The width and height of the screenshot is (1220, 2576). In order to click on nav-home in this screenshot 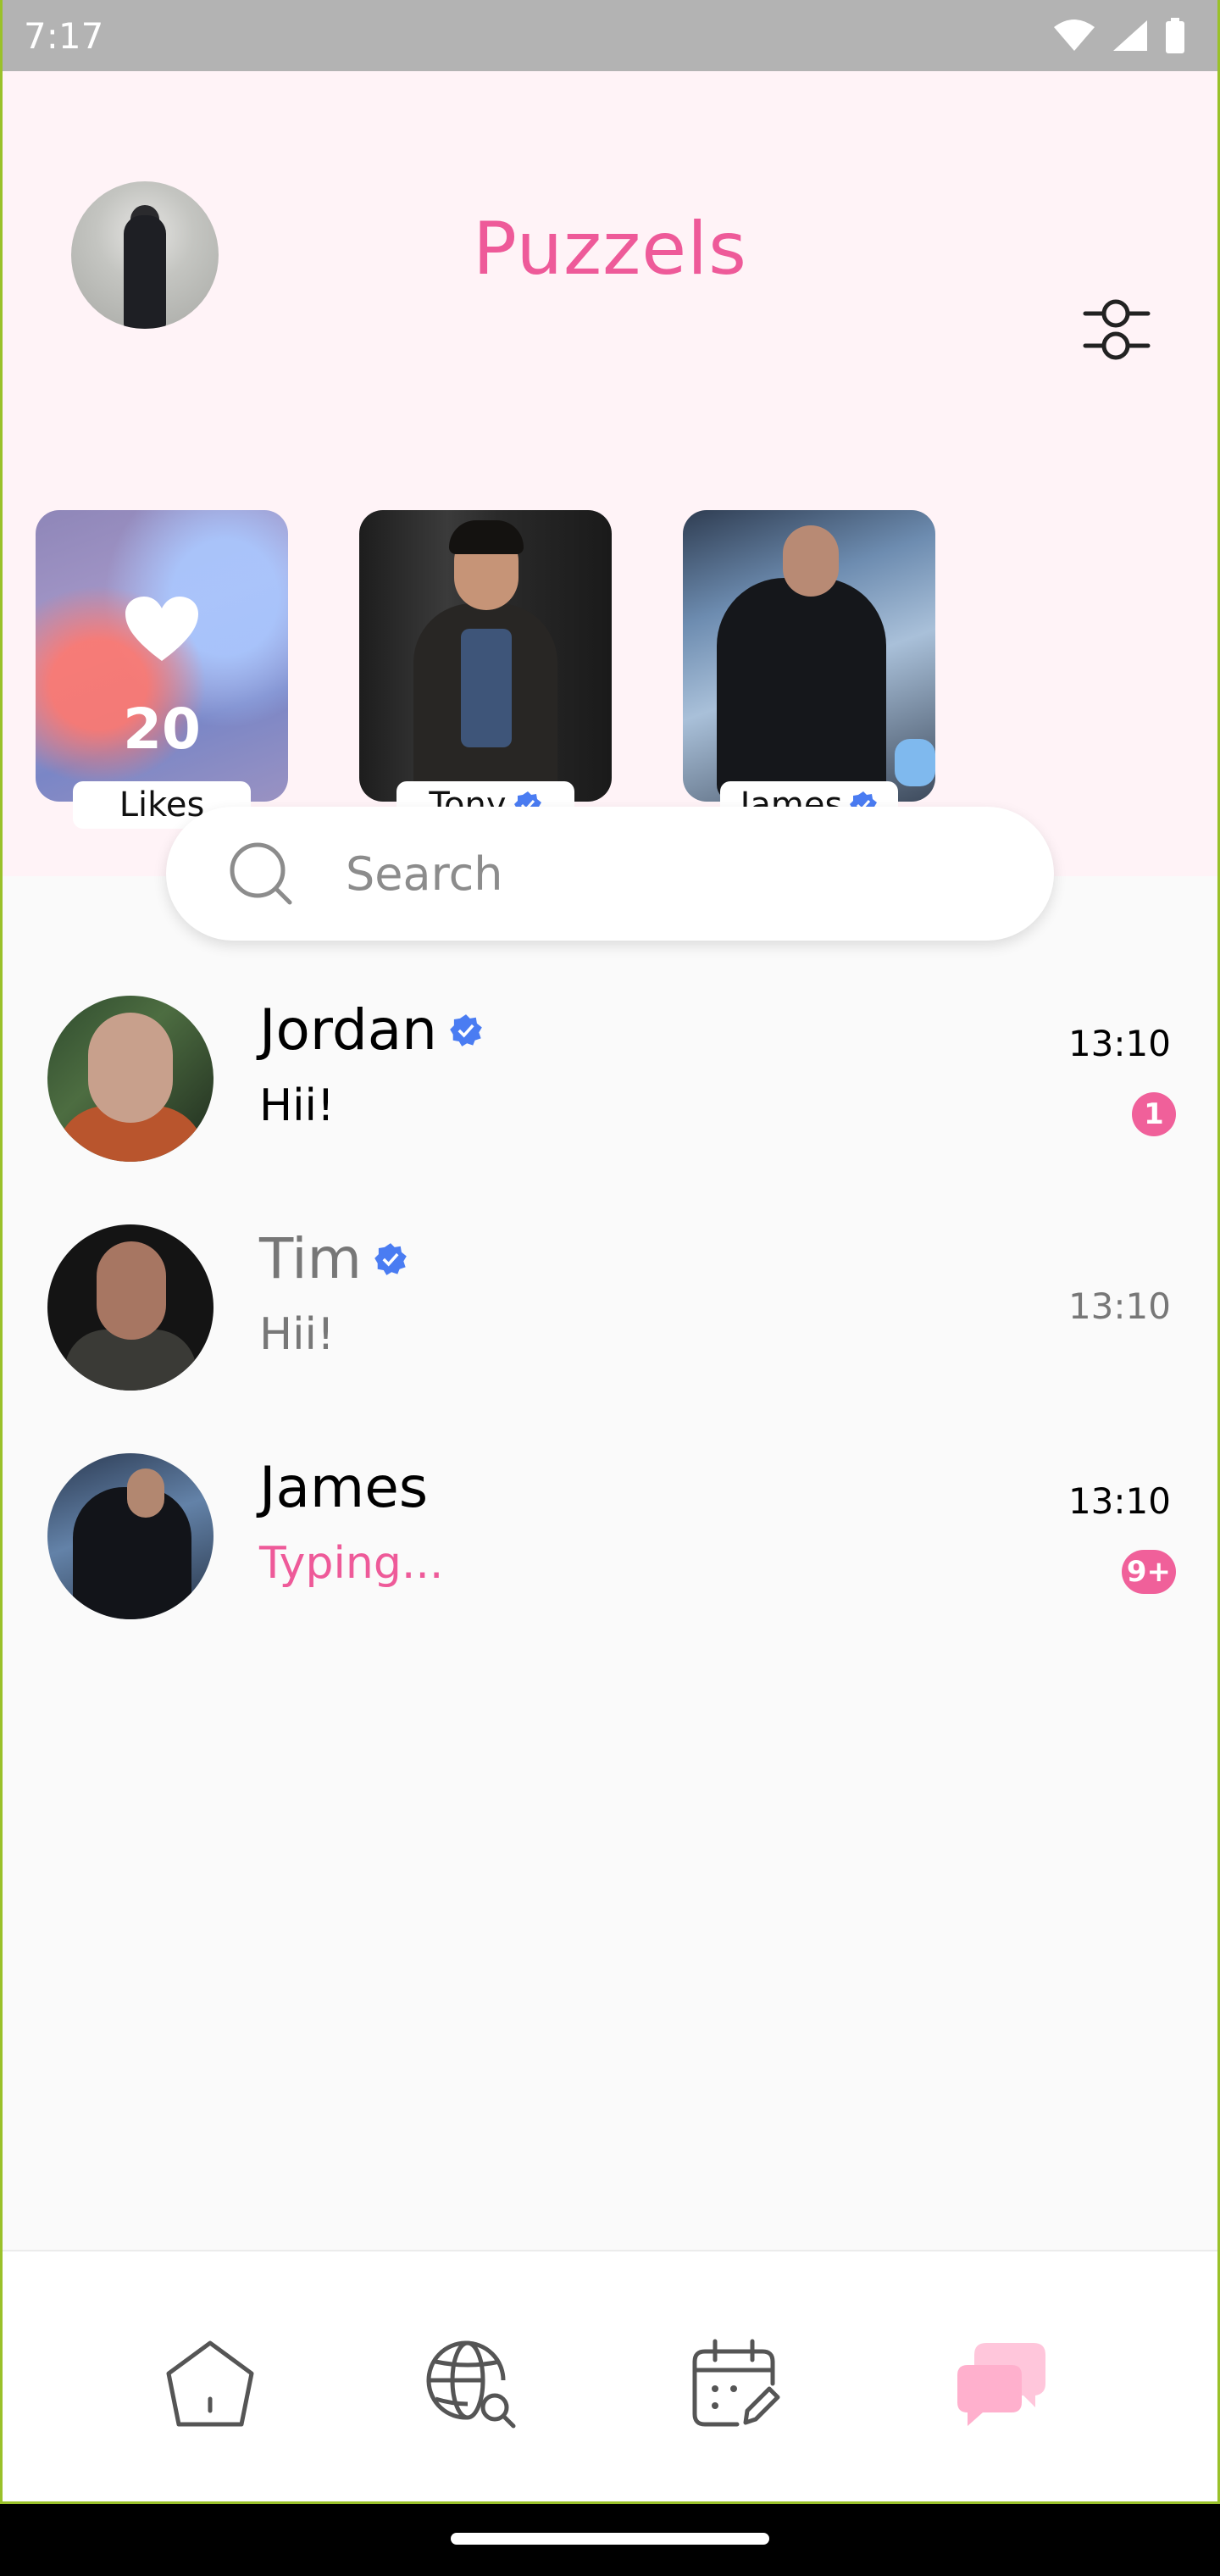, I will do `click(210, 2383)`.